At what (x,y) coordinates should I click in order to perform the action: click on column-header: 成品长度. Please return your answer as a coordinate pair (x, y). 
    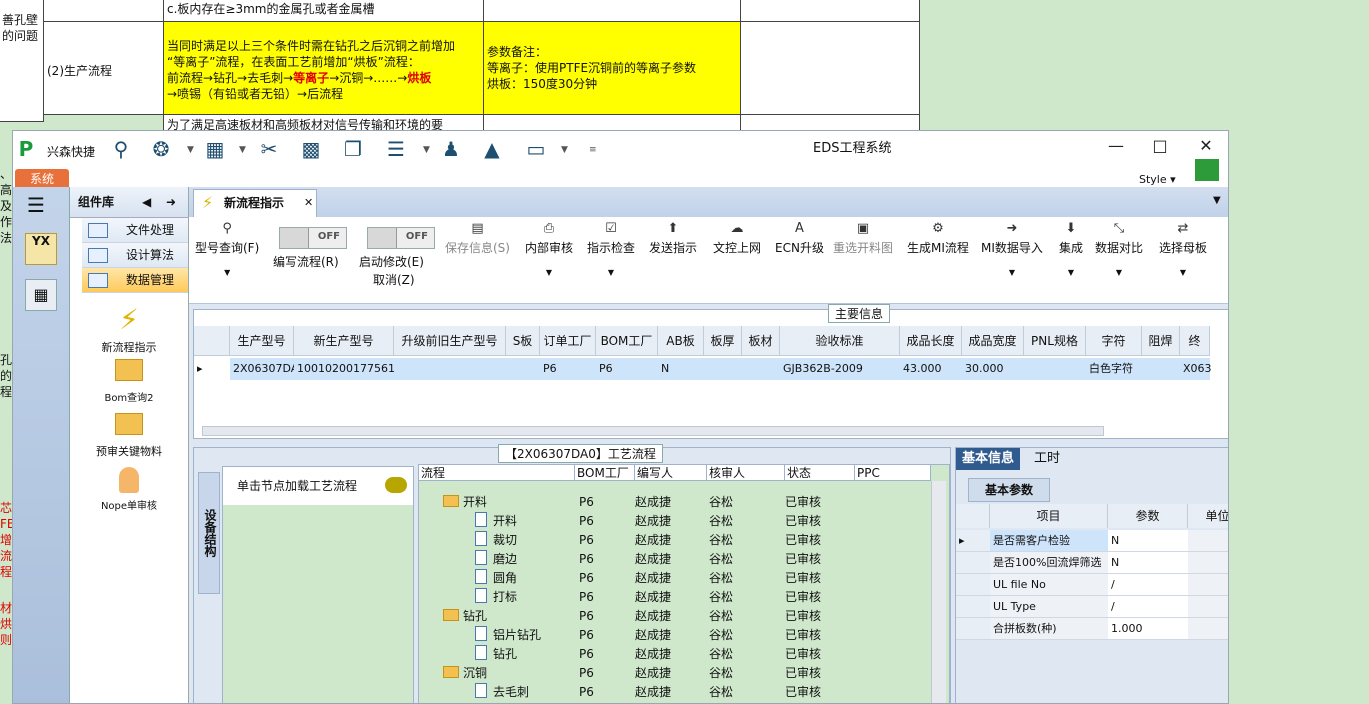
    Looking at the image, I should click on (931, 341).